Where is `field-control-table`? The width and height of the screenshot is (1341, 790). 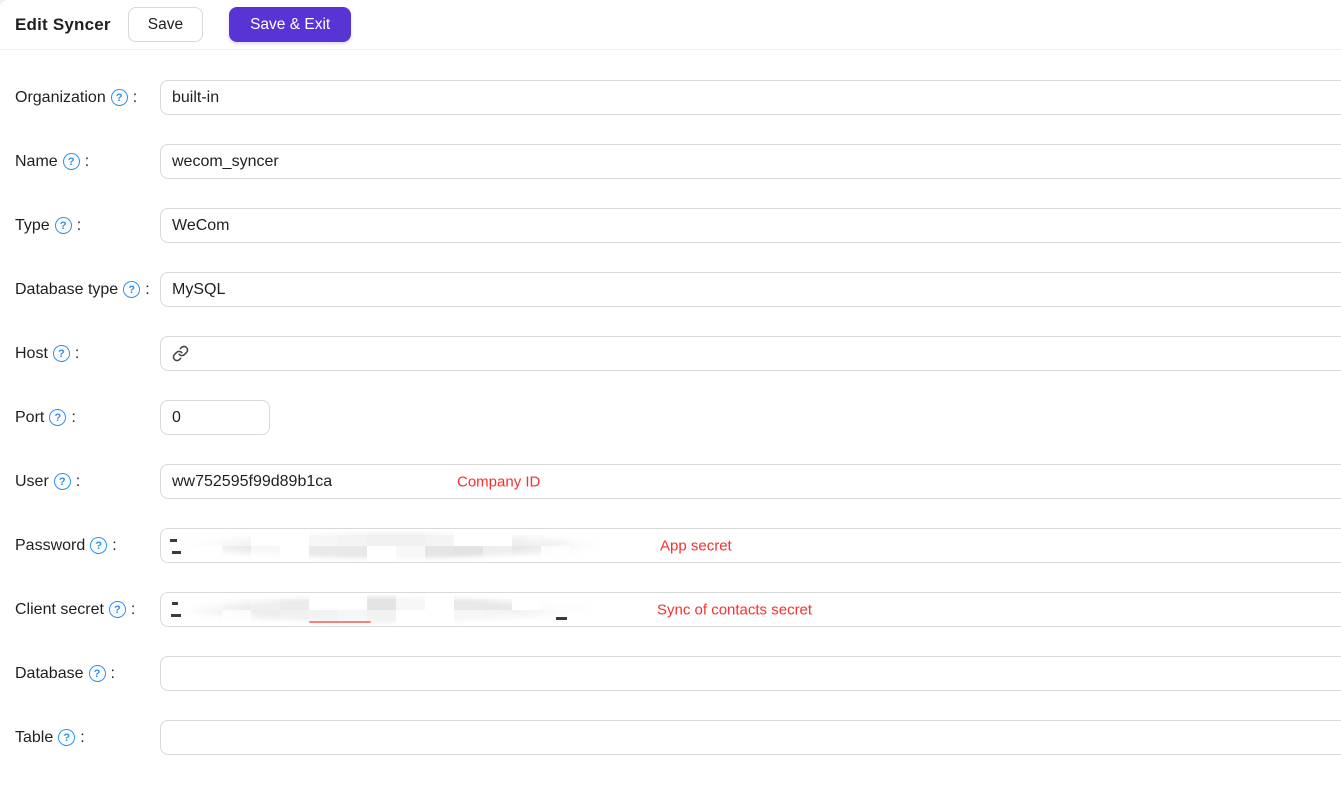 field-control-table is located at coordinates (750, 737).